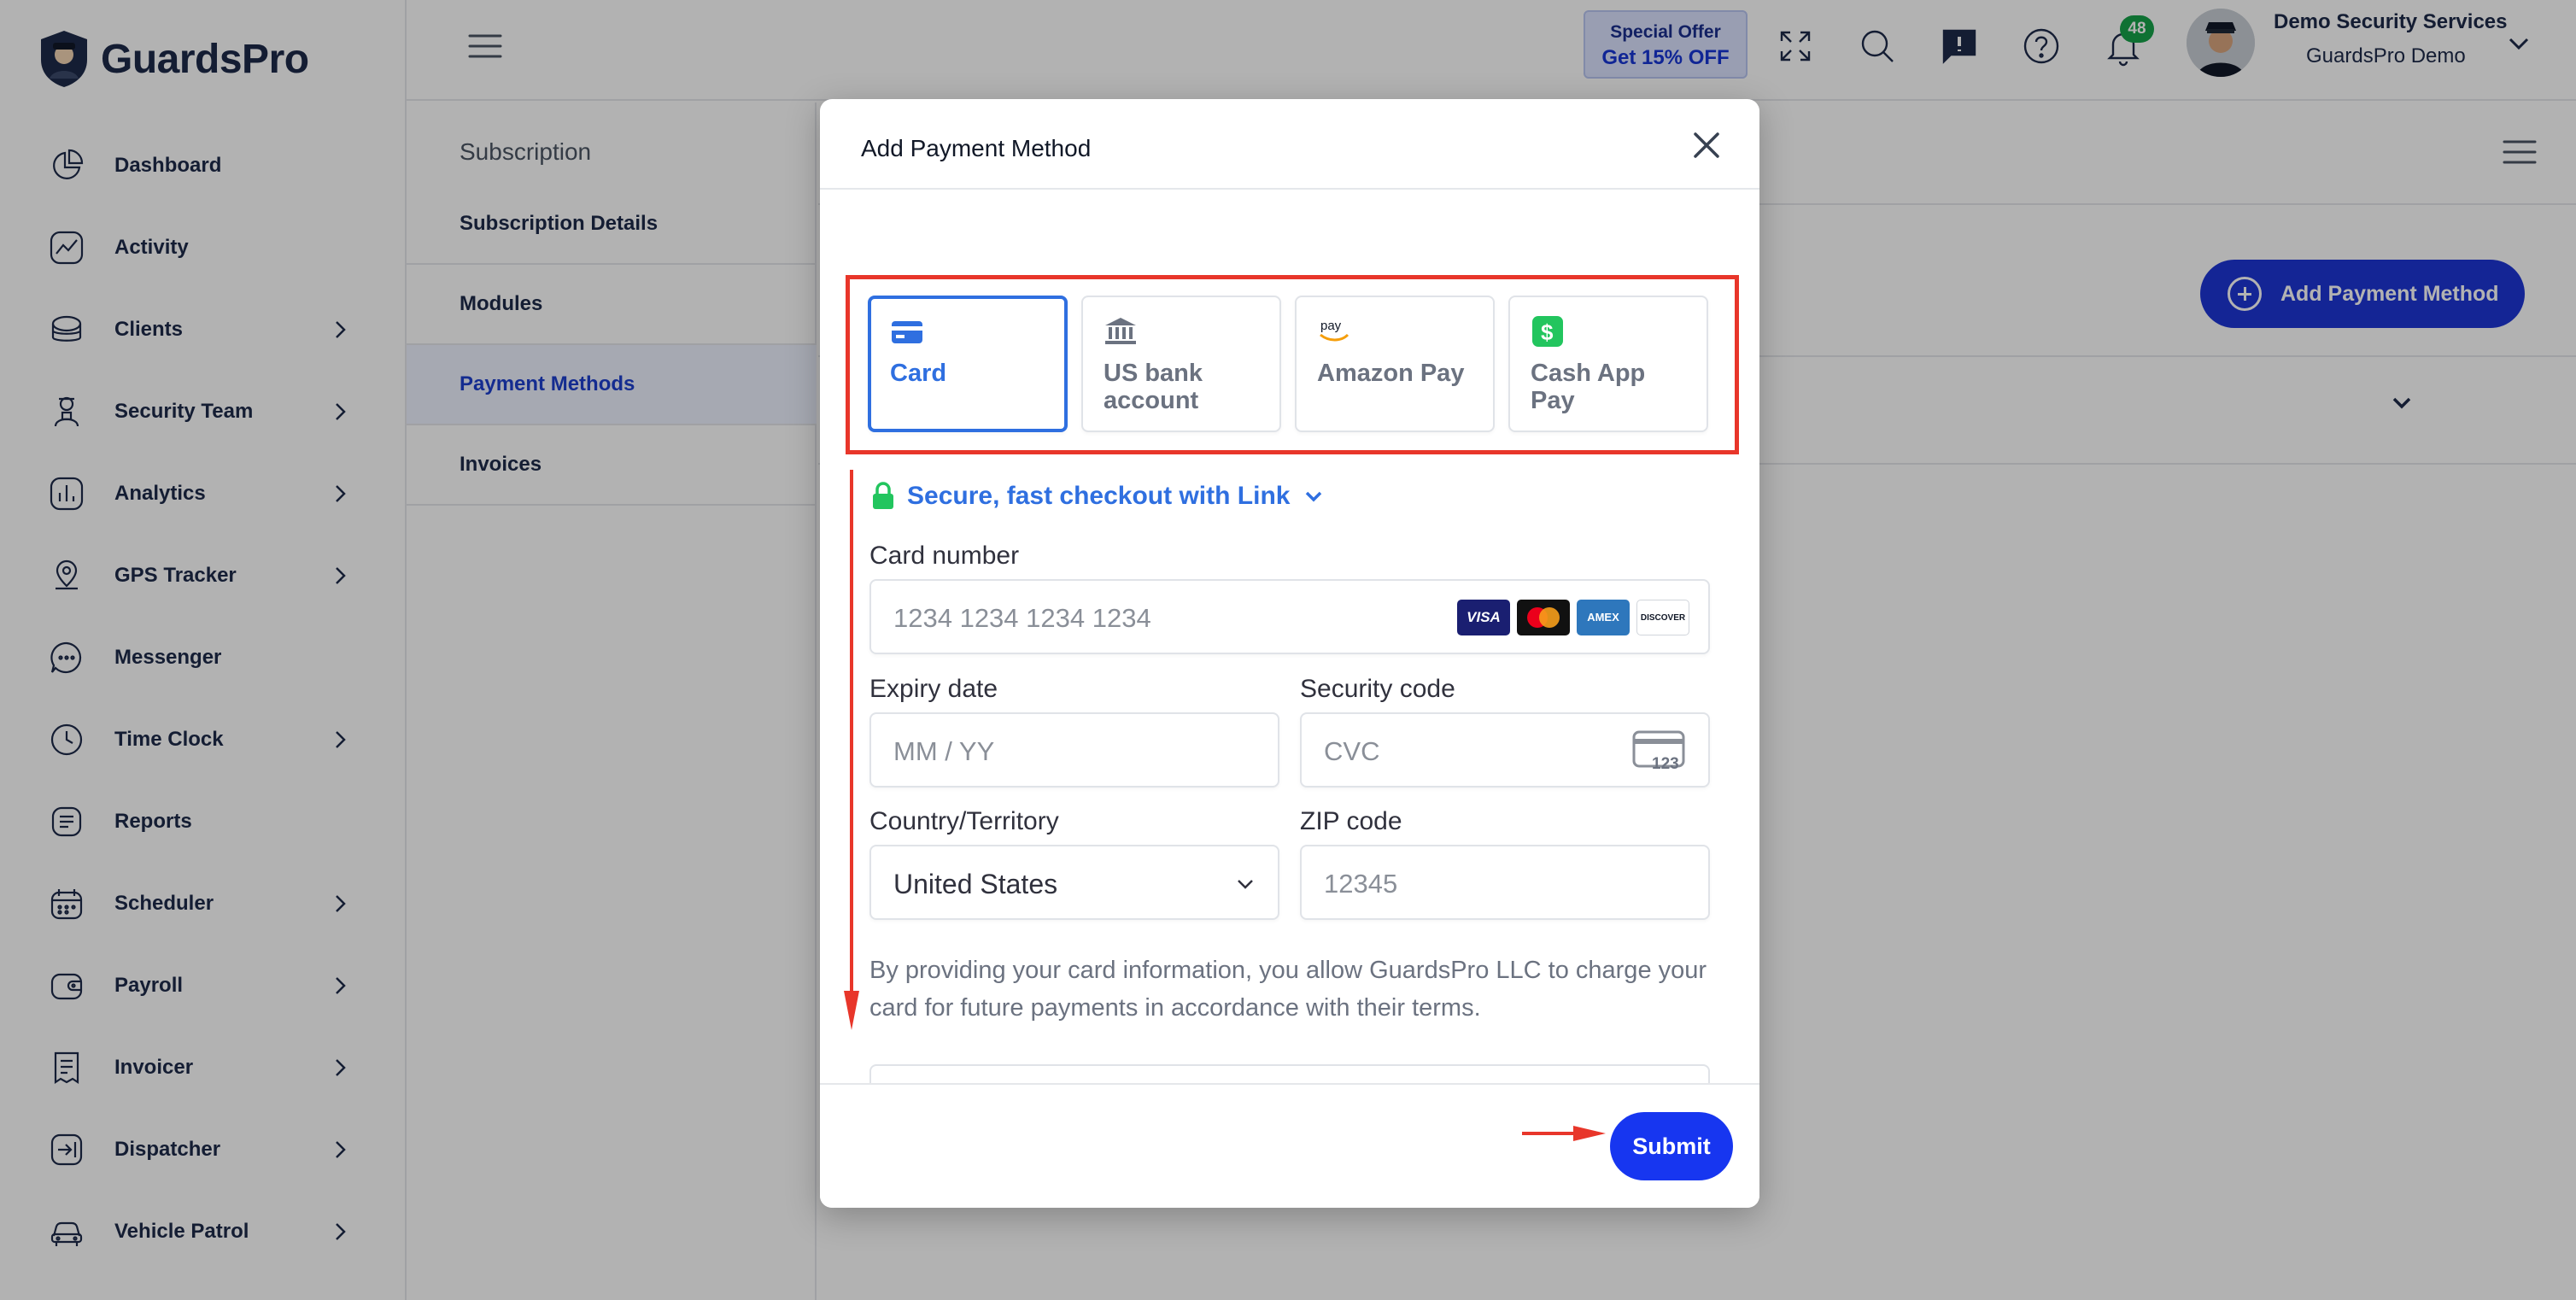 The image size is (2576, 1300). I want to click on cvc-card-icon: 123, so click(1658, 751).